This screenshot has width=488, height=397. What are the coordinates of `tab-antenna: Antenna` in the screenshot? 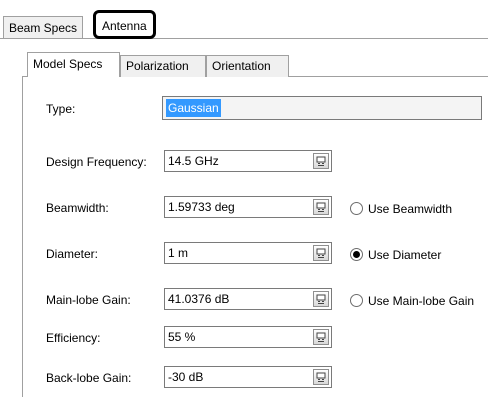 It's located at (124, 24).